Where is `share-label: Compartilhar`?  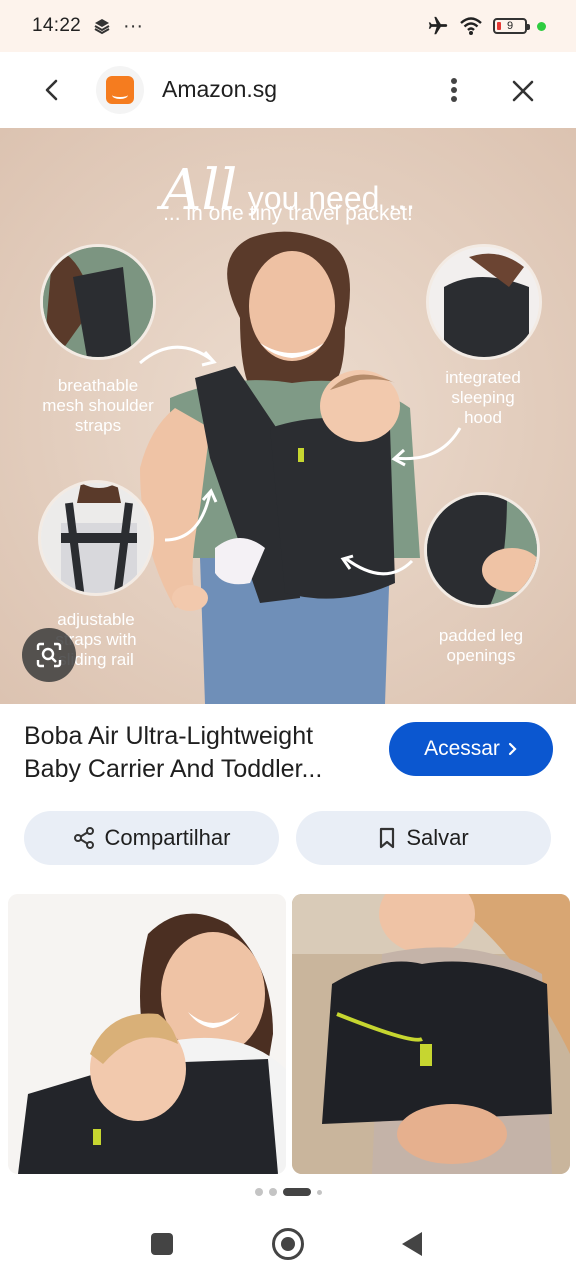
share-label: Compartilhar is located at coordinates (167, 837).